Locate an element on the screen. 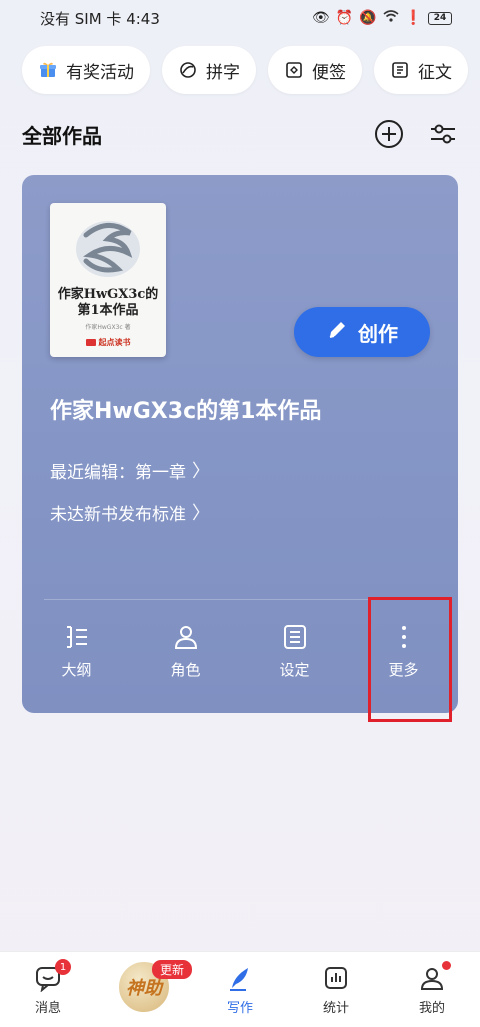 The width and height of the screenshot is (480, 1027). header-actions is located at coordinates (416, 134).